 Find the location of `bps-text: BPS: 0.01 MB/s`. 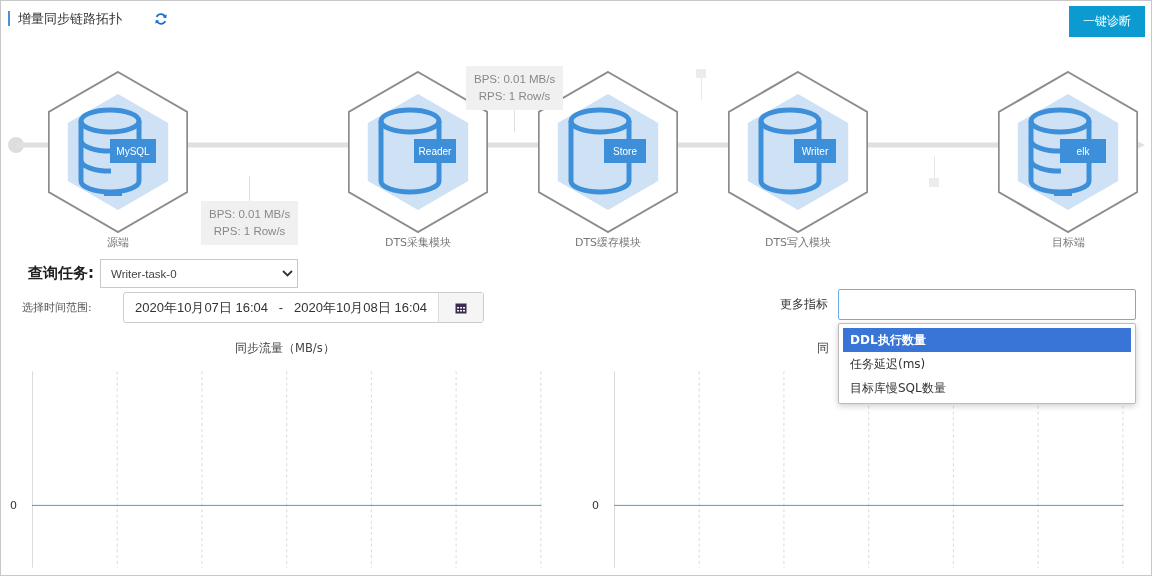

bps-text: BPS: 0.01 MB/s is located at coordinates (250, 214).